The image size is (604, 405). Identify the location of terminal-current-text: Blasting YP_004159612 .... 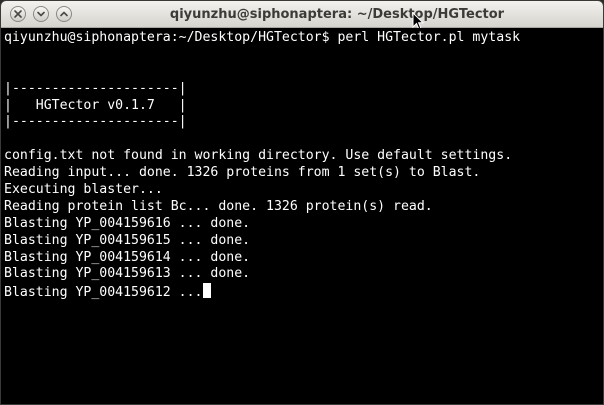
(103, 293).